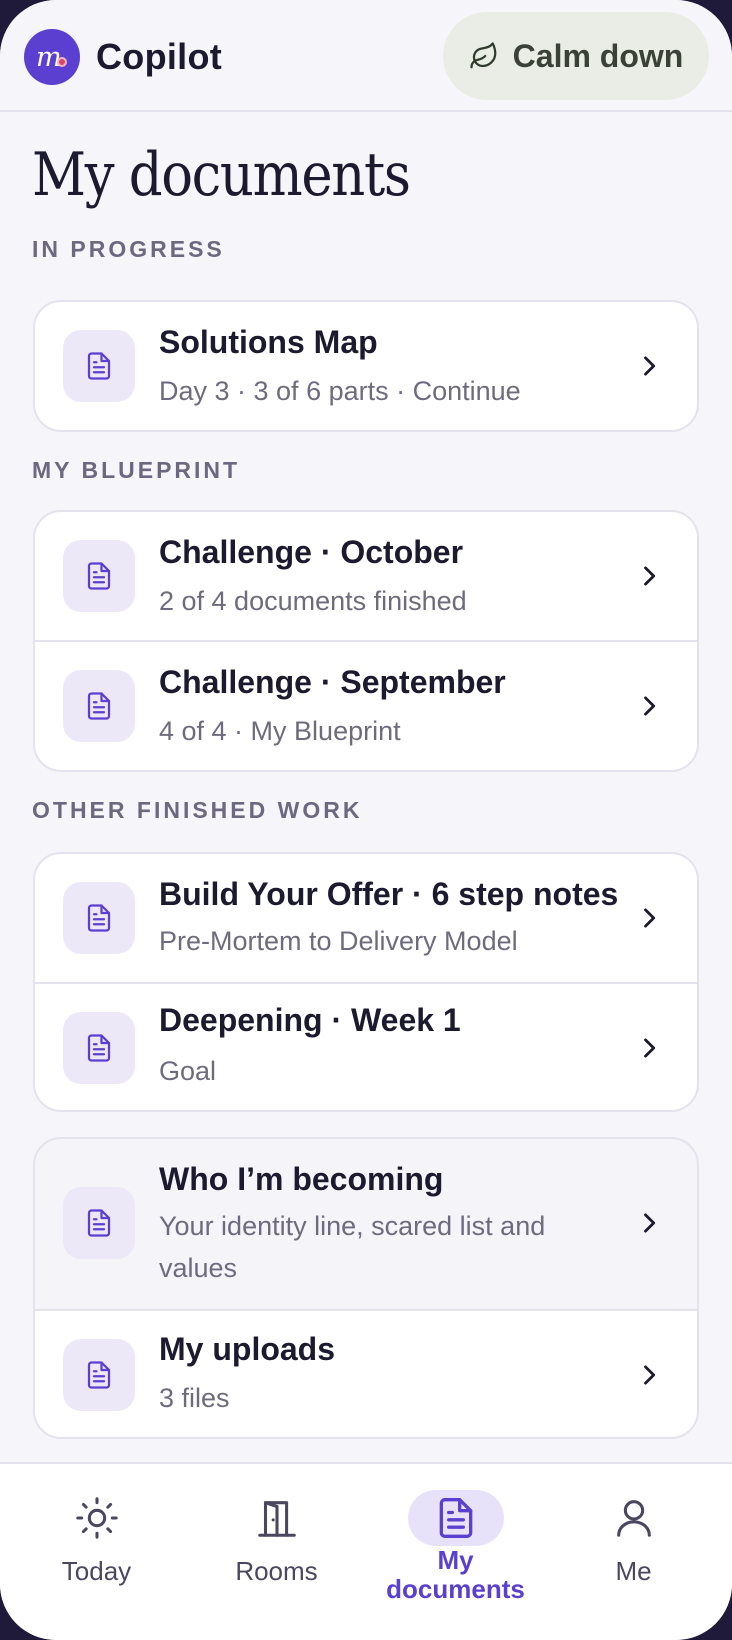 The height and width of the screenshot is (1640, 732). I want to click on row-title: Who I’m becoming, so click(301, 1179).